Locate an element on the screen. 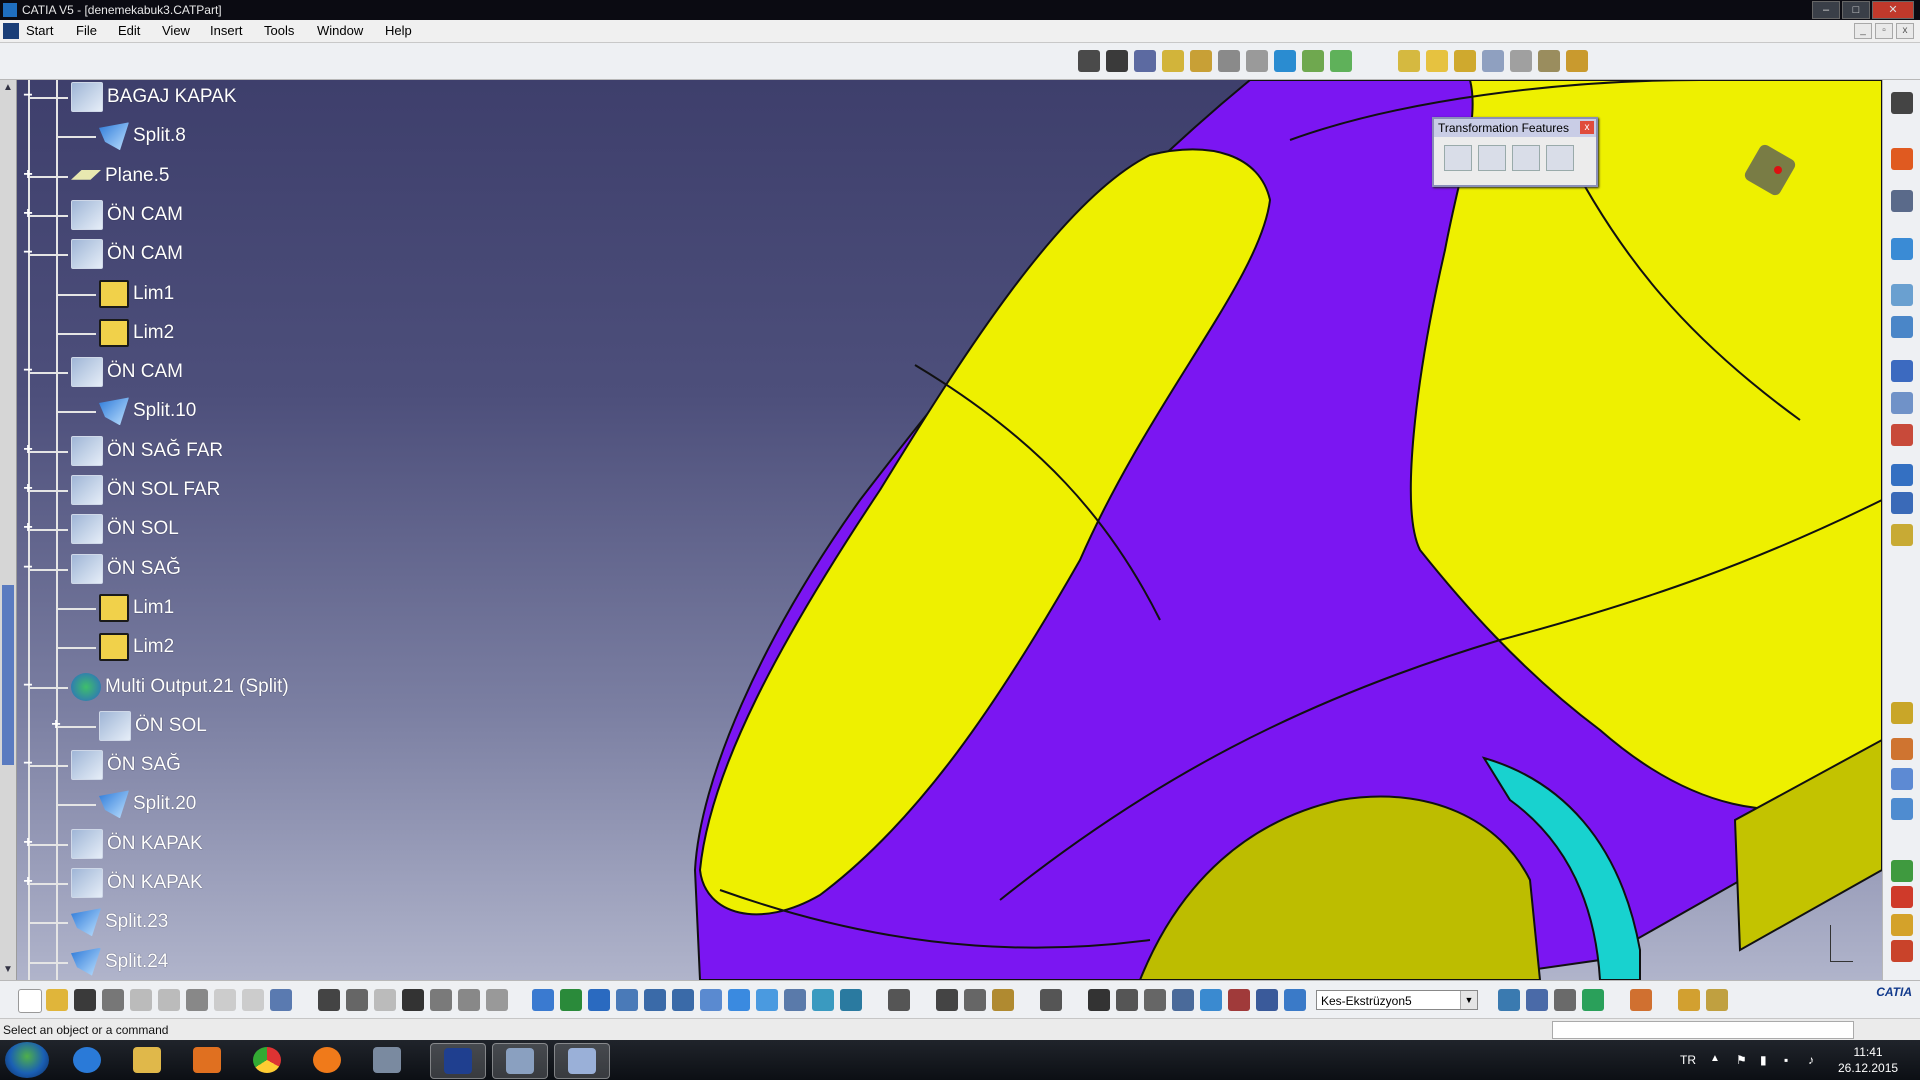  save-icon is located at coordinates (85, 1000).